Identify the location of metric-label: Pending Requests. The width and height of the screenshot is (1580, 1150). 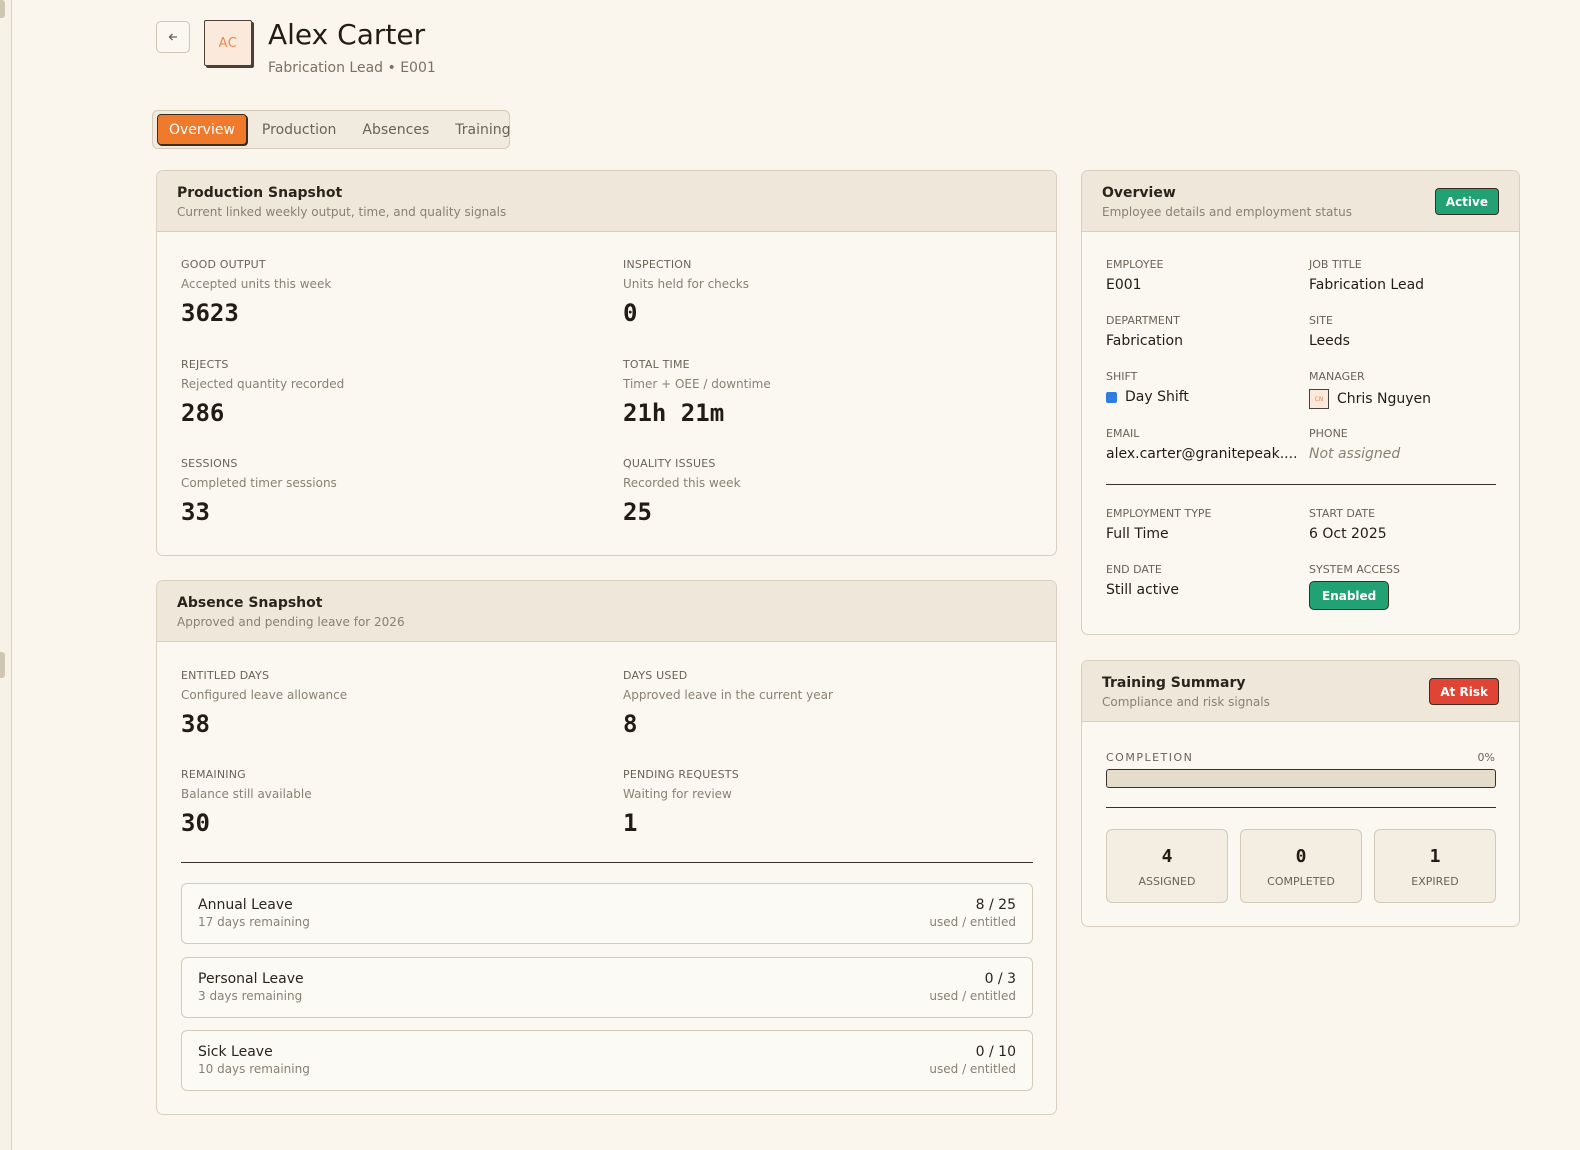
(681, 774).